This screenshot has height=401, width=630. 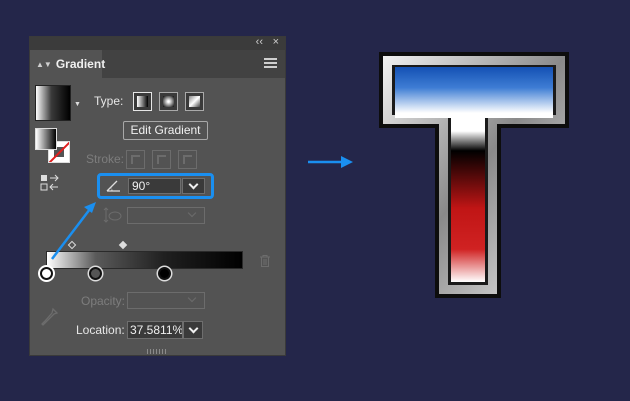 I want to click on location-dropdown-button, so click(x=193, y=330).